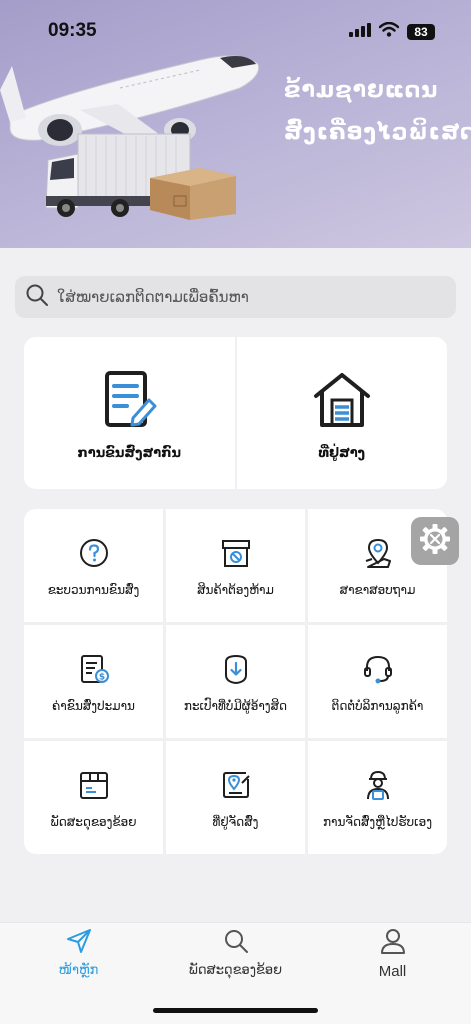  What do you see at coordinates (377, 822) in the screenshot?
I see `delivery-or-pickup-label: ການຈັດສົ່ງຫຼືໄປຮັບເອງ` at bounding box center [377, 822].